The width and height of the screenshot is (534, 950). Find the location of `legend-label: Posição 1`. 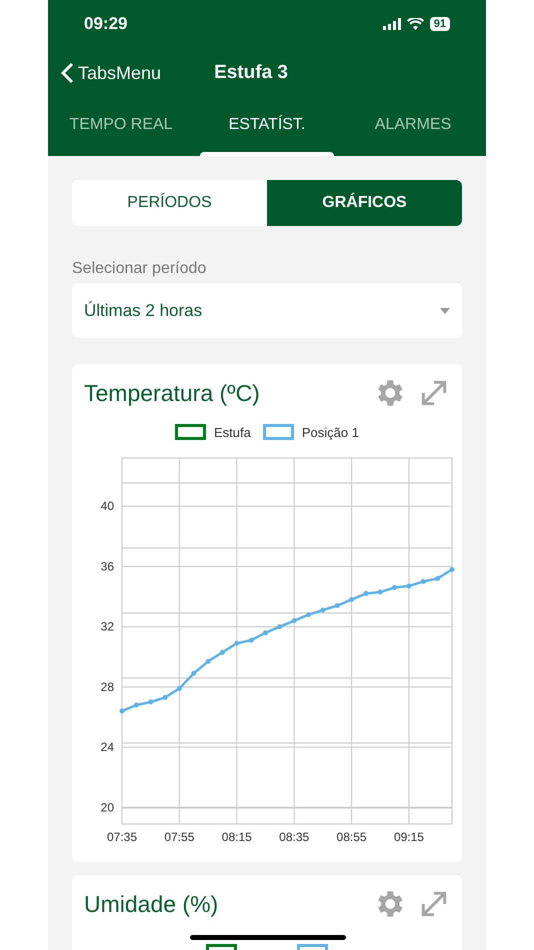

legend-label: Posição 1 is located at coordinates (330, 433).